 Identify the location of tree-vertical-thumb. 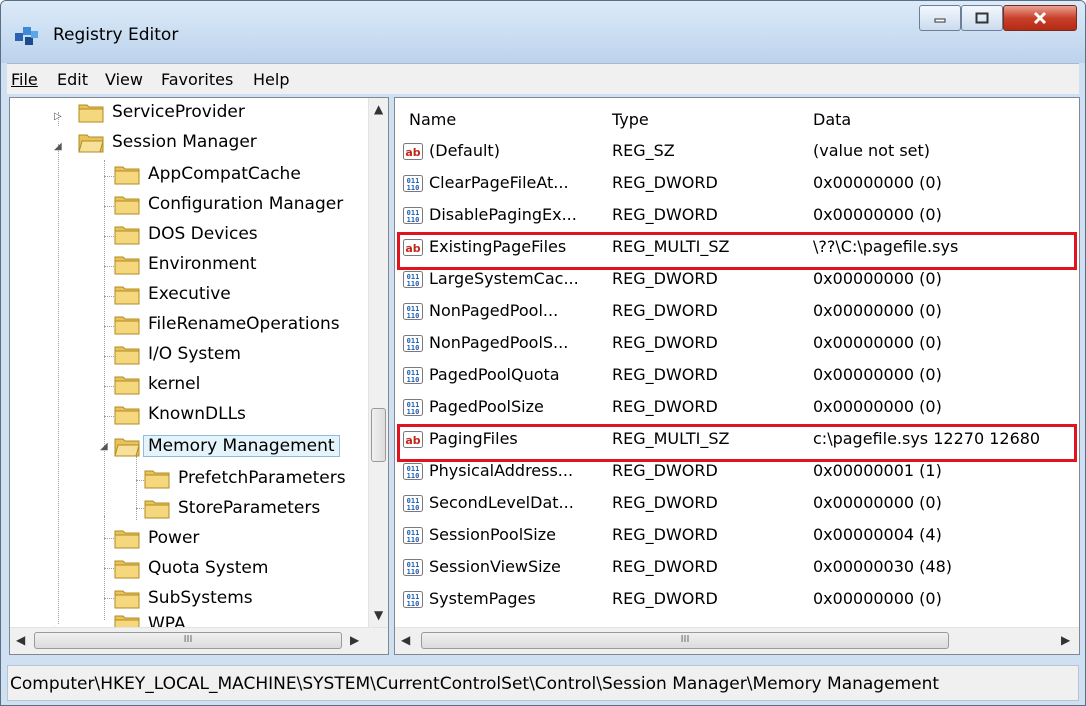
(378, 435).